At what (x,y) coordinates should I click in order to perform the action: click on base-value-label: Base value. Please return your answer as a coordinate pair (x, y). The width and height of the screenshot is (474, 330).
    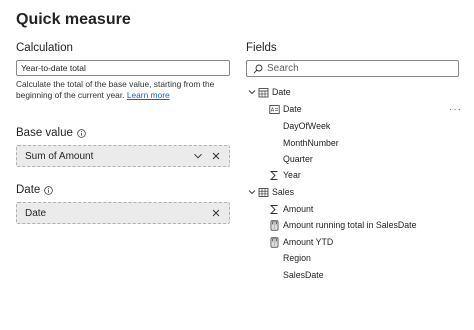
    Looking at the image, I should click on (51, 133).